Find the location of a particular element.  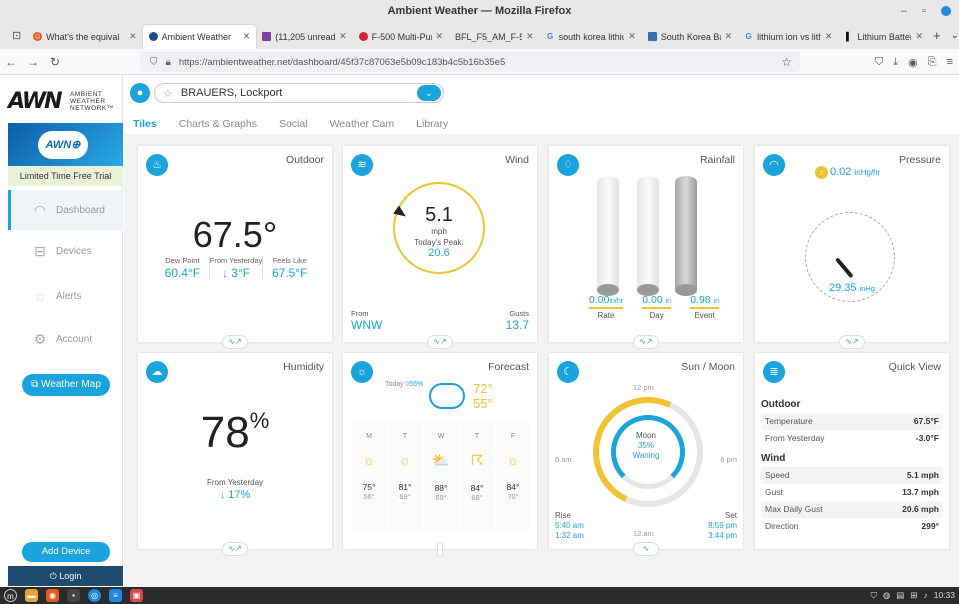

forecast-day: W ⛅ 88° 69° is located at coordinates (441, 476).